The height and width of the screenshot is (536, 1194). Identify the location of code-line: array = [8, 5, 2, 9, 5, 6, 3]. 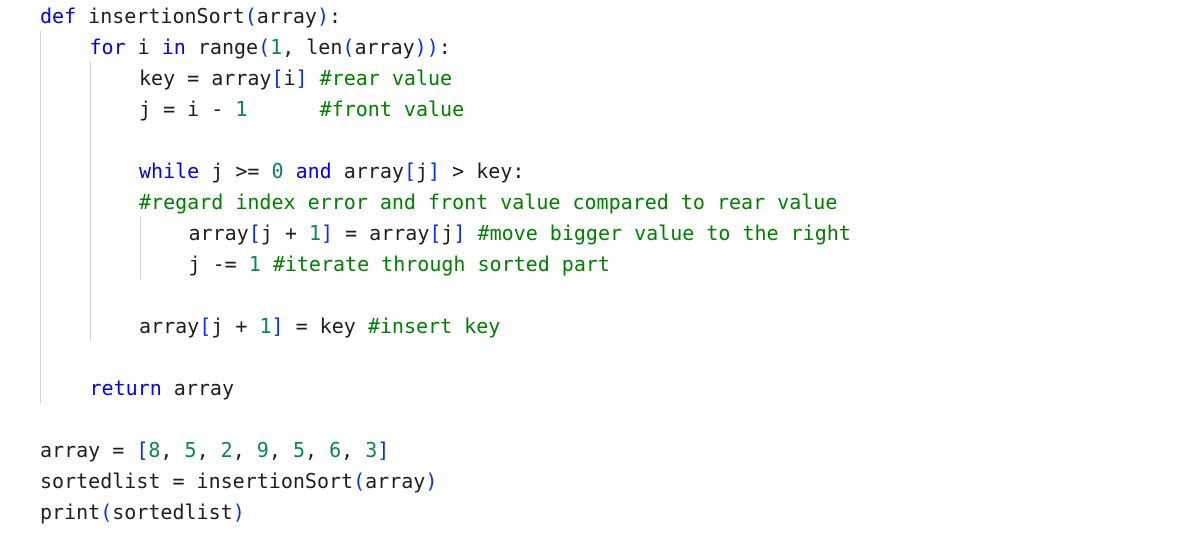
(214, 450).